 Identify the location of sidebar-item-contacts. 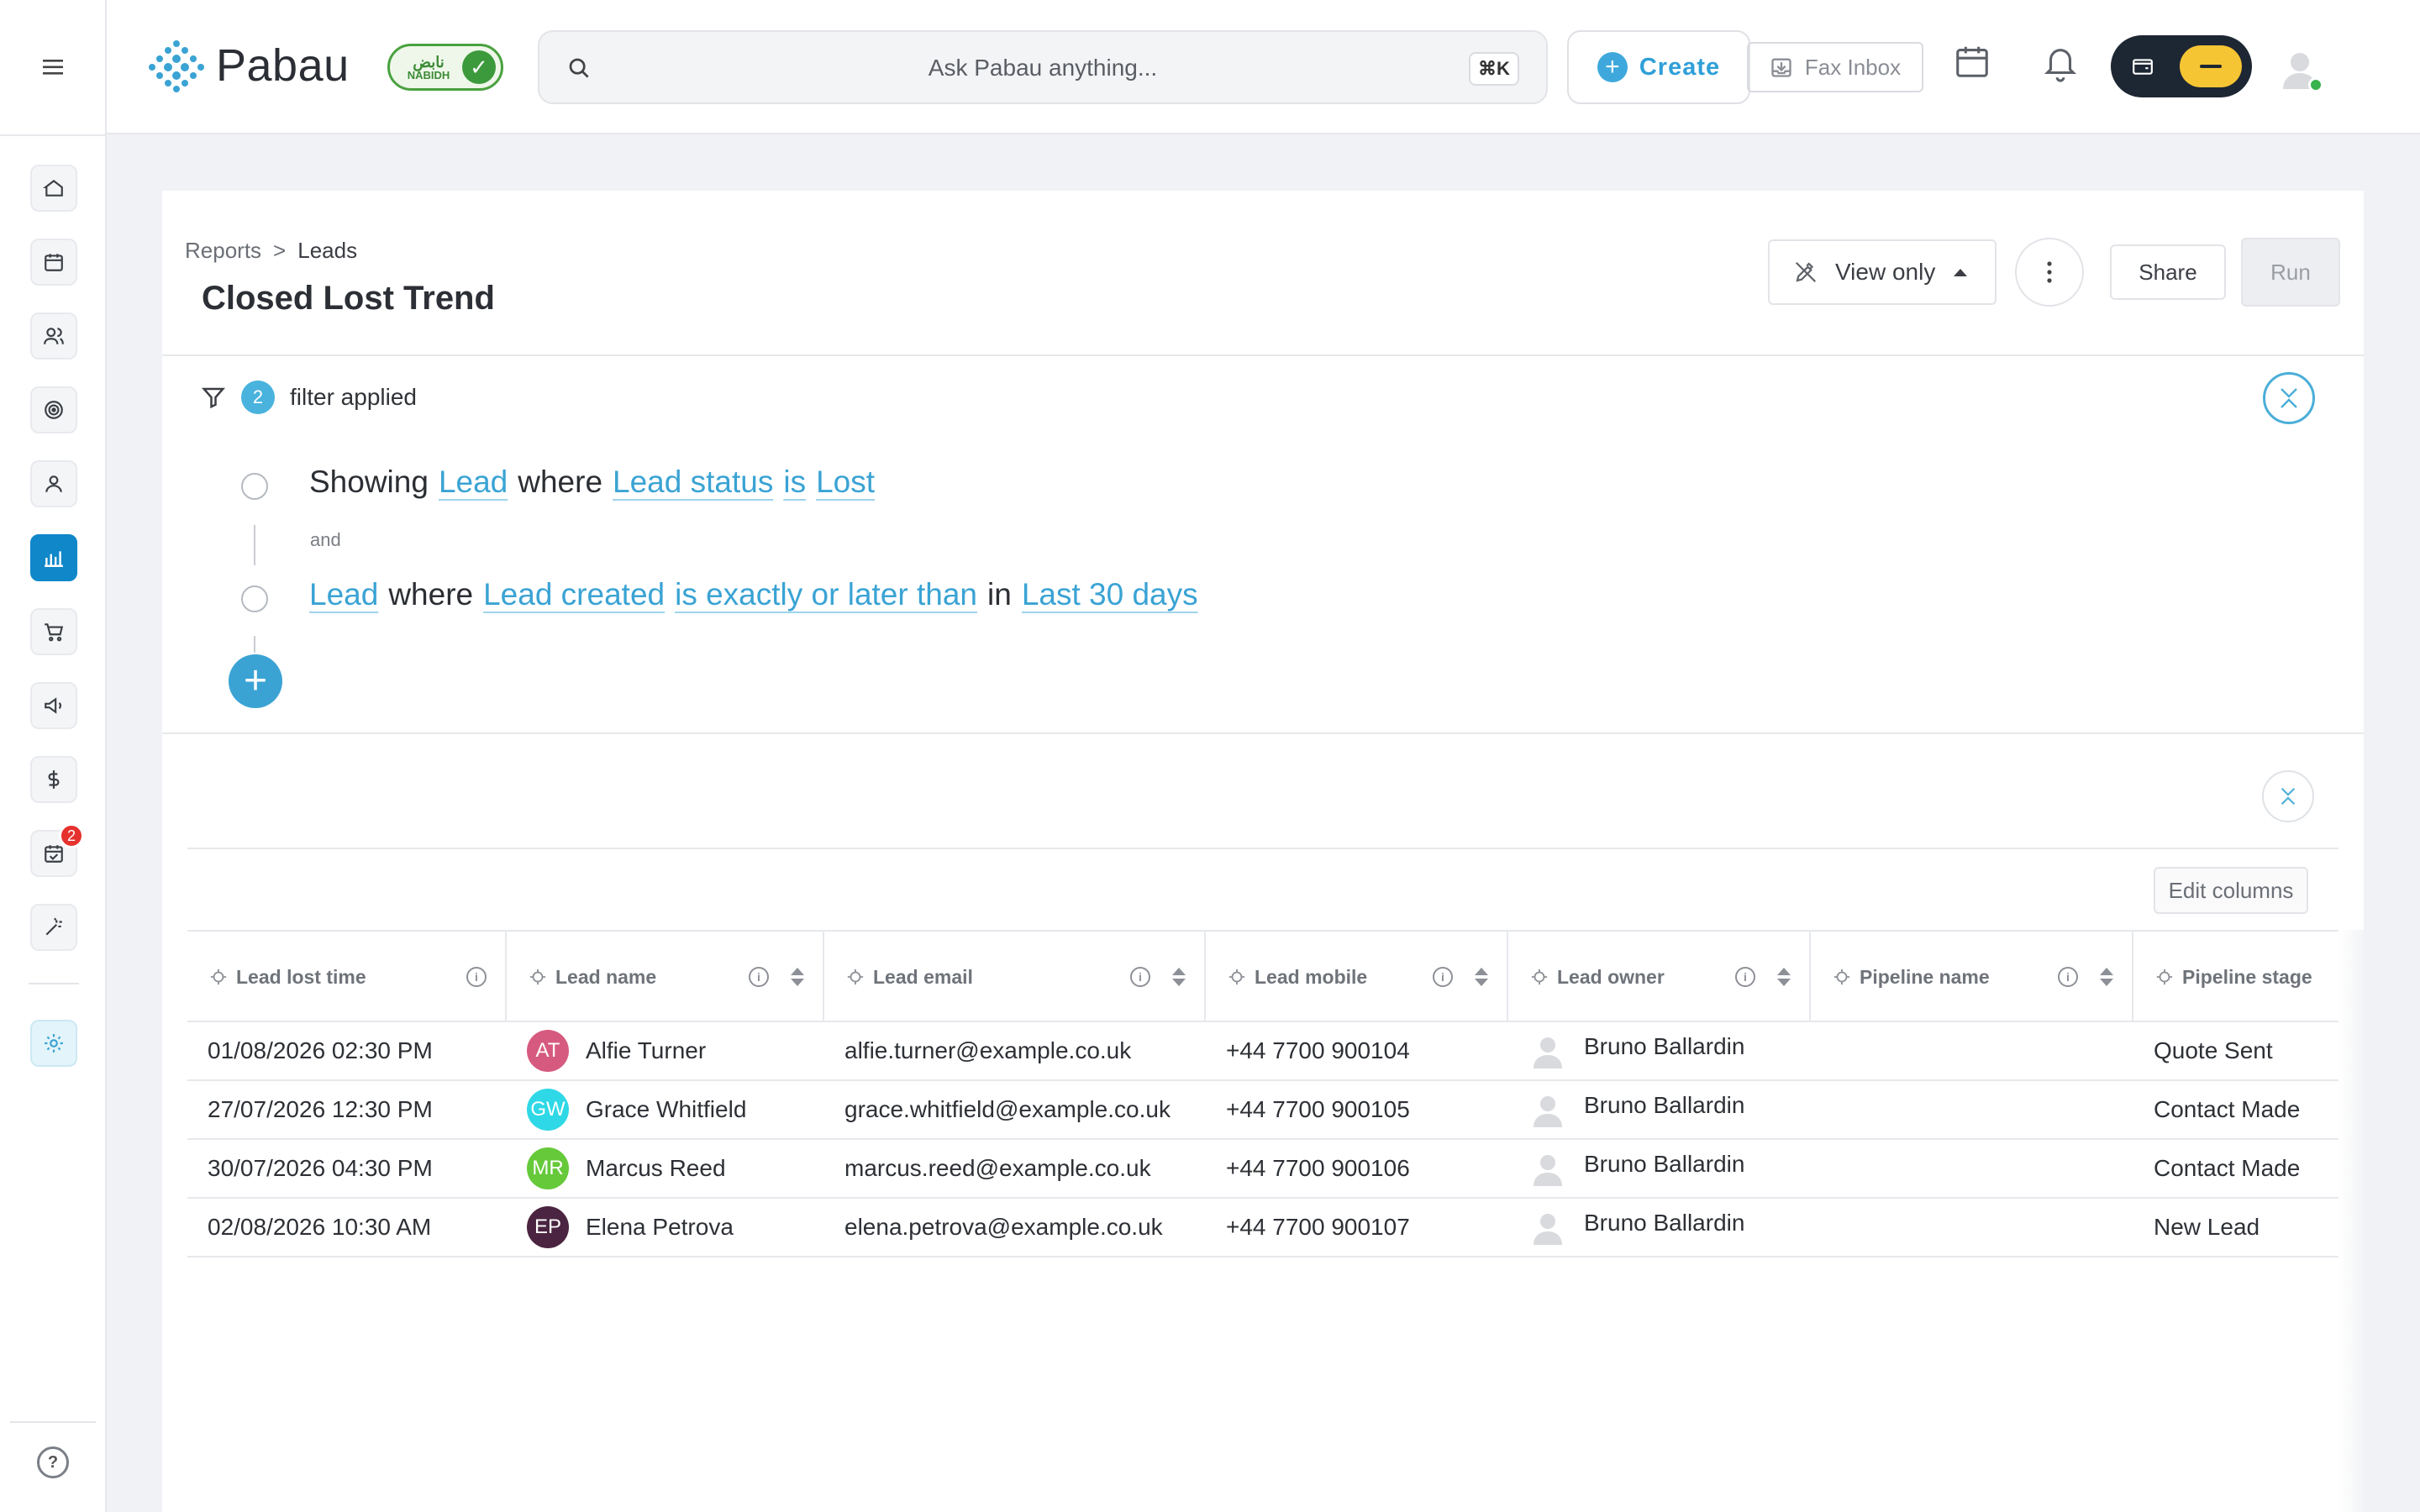
(53, 336).